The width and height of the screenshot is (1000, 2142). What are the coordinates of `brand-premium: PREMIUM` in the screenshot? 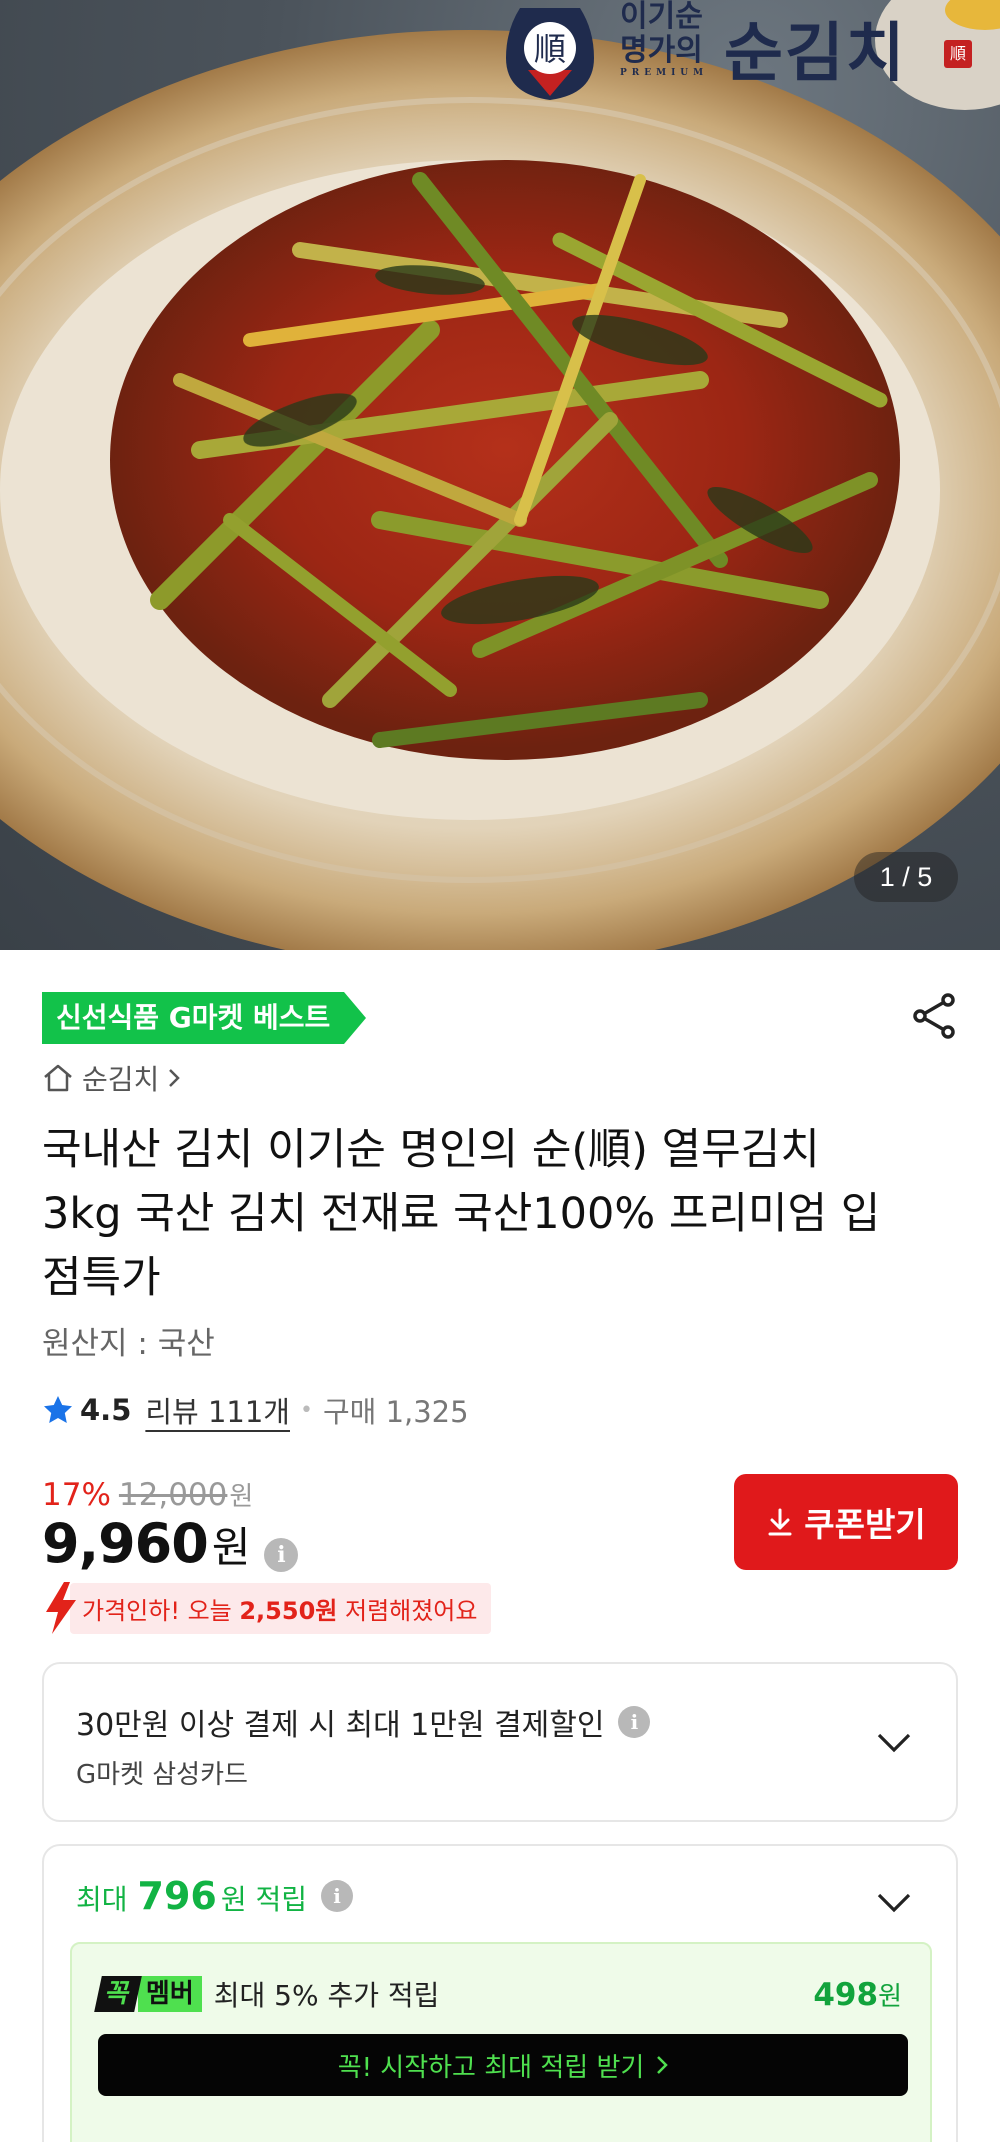 It's located at (664, 73).